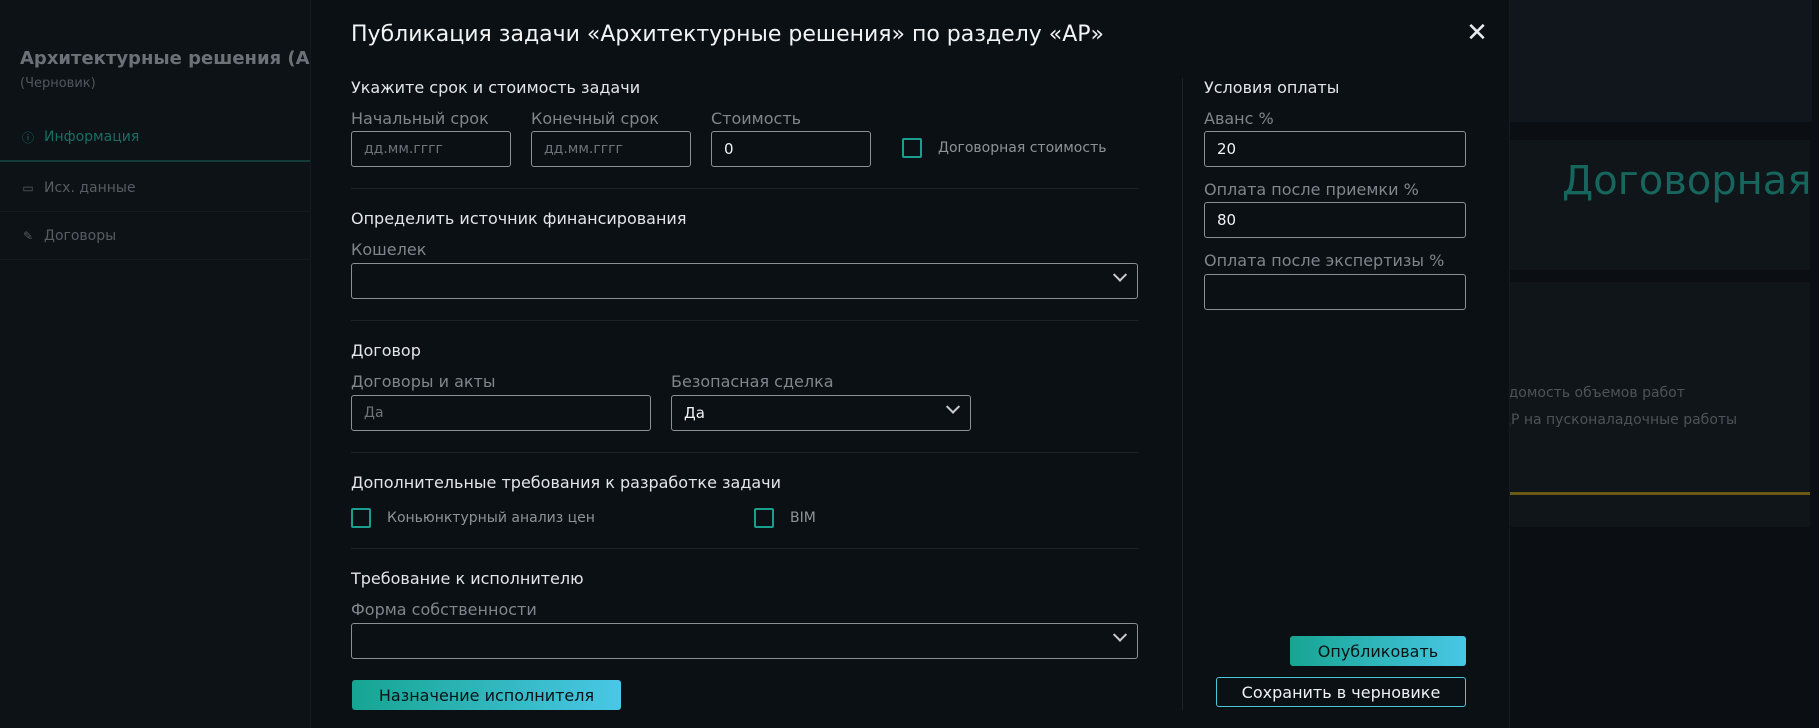 Image resolution: width=1819 pixels, height=728 pixels. I want to click on bim-label: BIM, so click(803, 518).